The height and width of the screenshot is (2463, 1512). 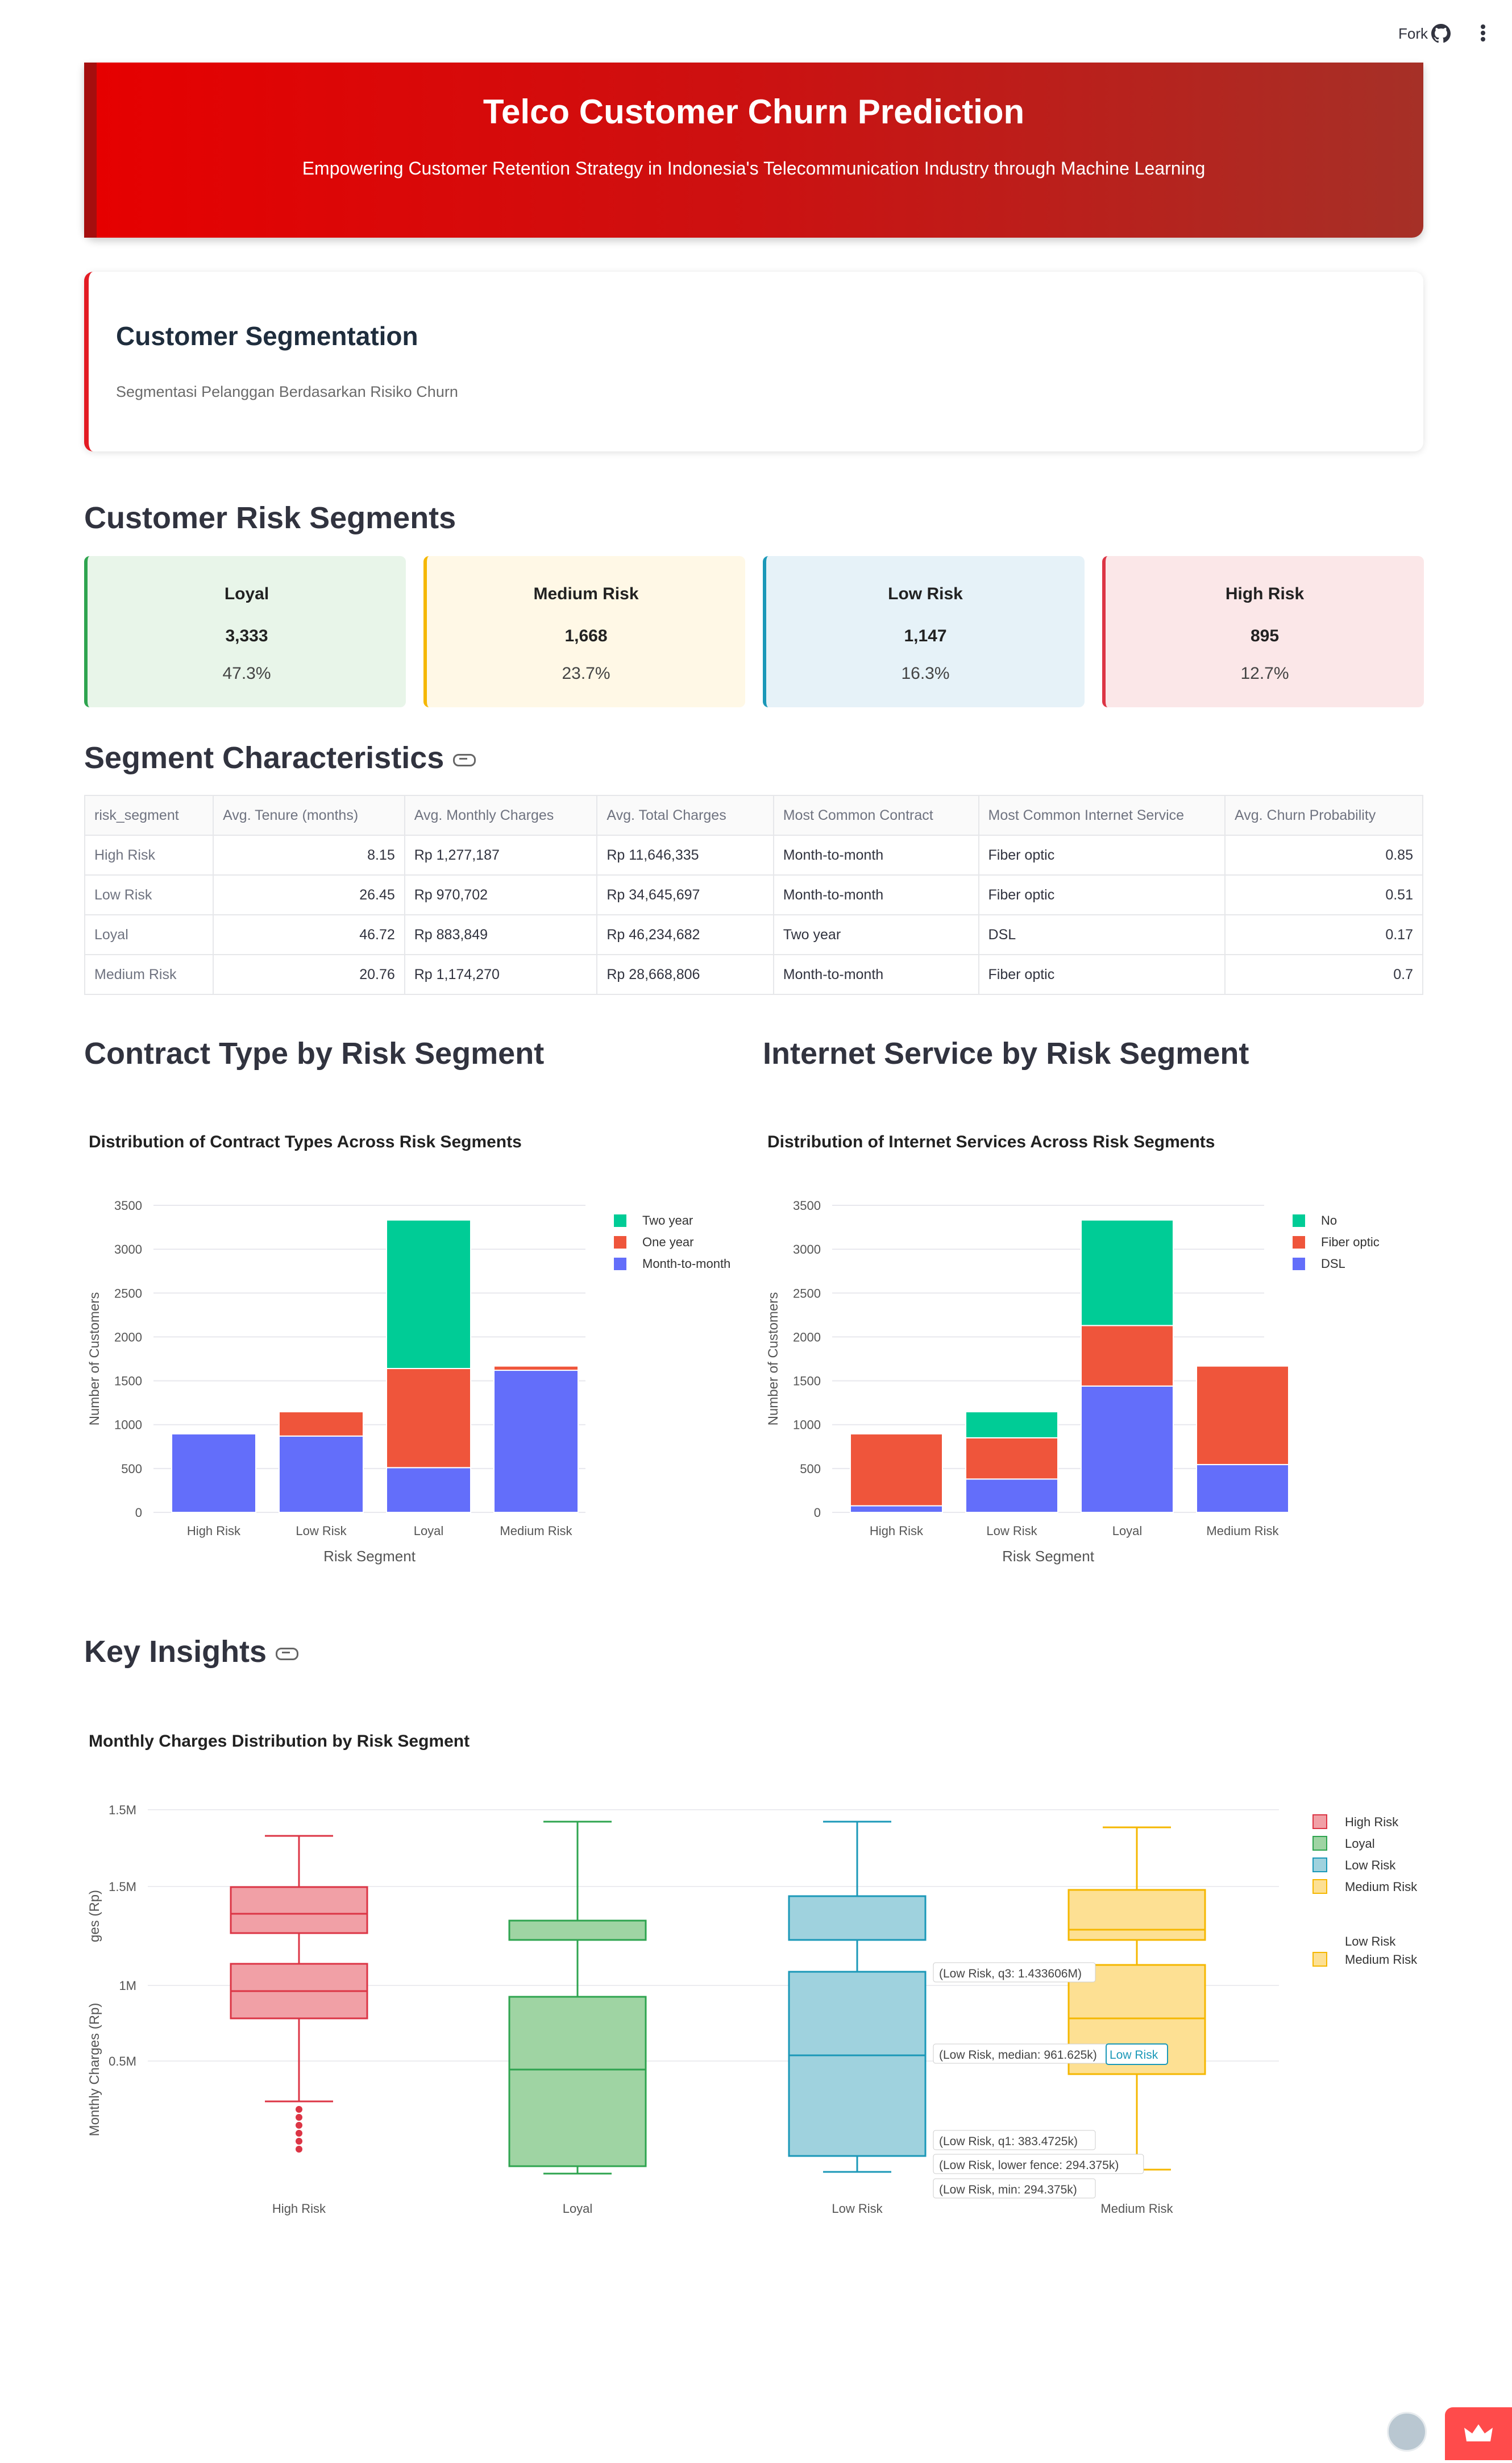 I want to click on risk-card-low-risk: Low Risk 1,147 16.3%, so click(x=924, y=631).